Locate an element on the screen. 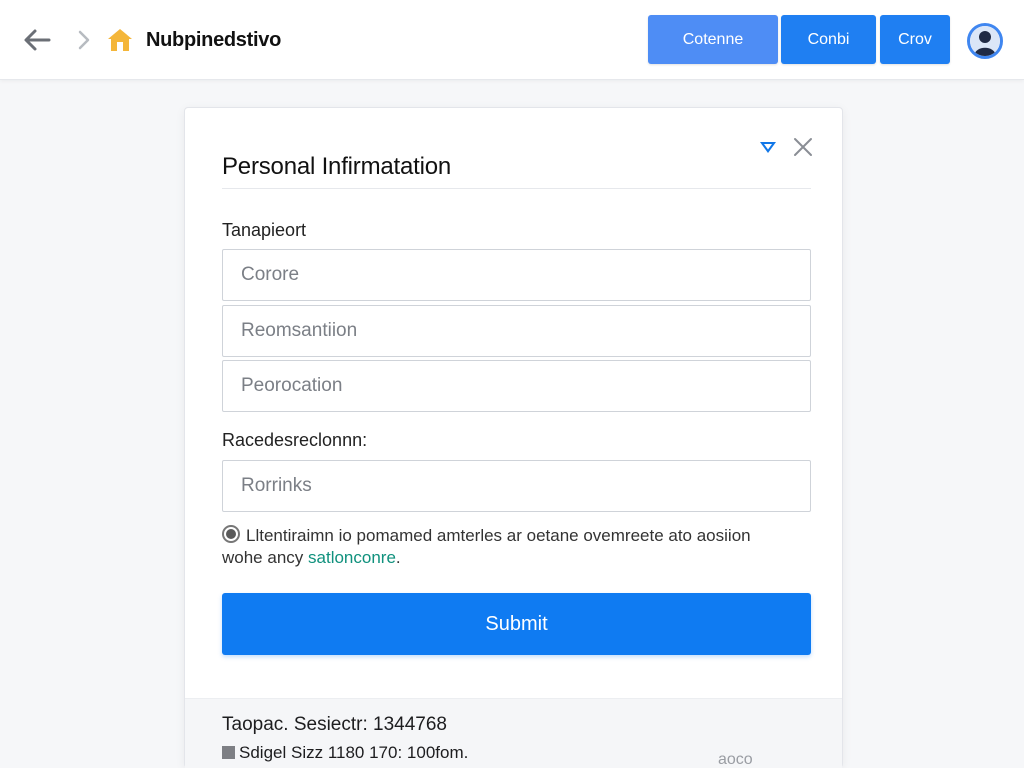 This screenshot has width=1024, height=768. top-bar: Nubpinedstivo Cotenne Conbi Crov is located at coordinates (512, 40).